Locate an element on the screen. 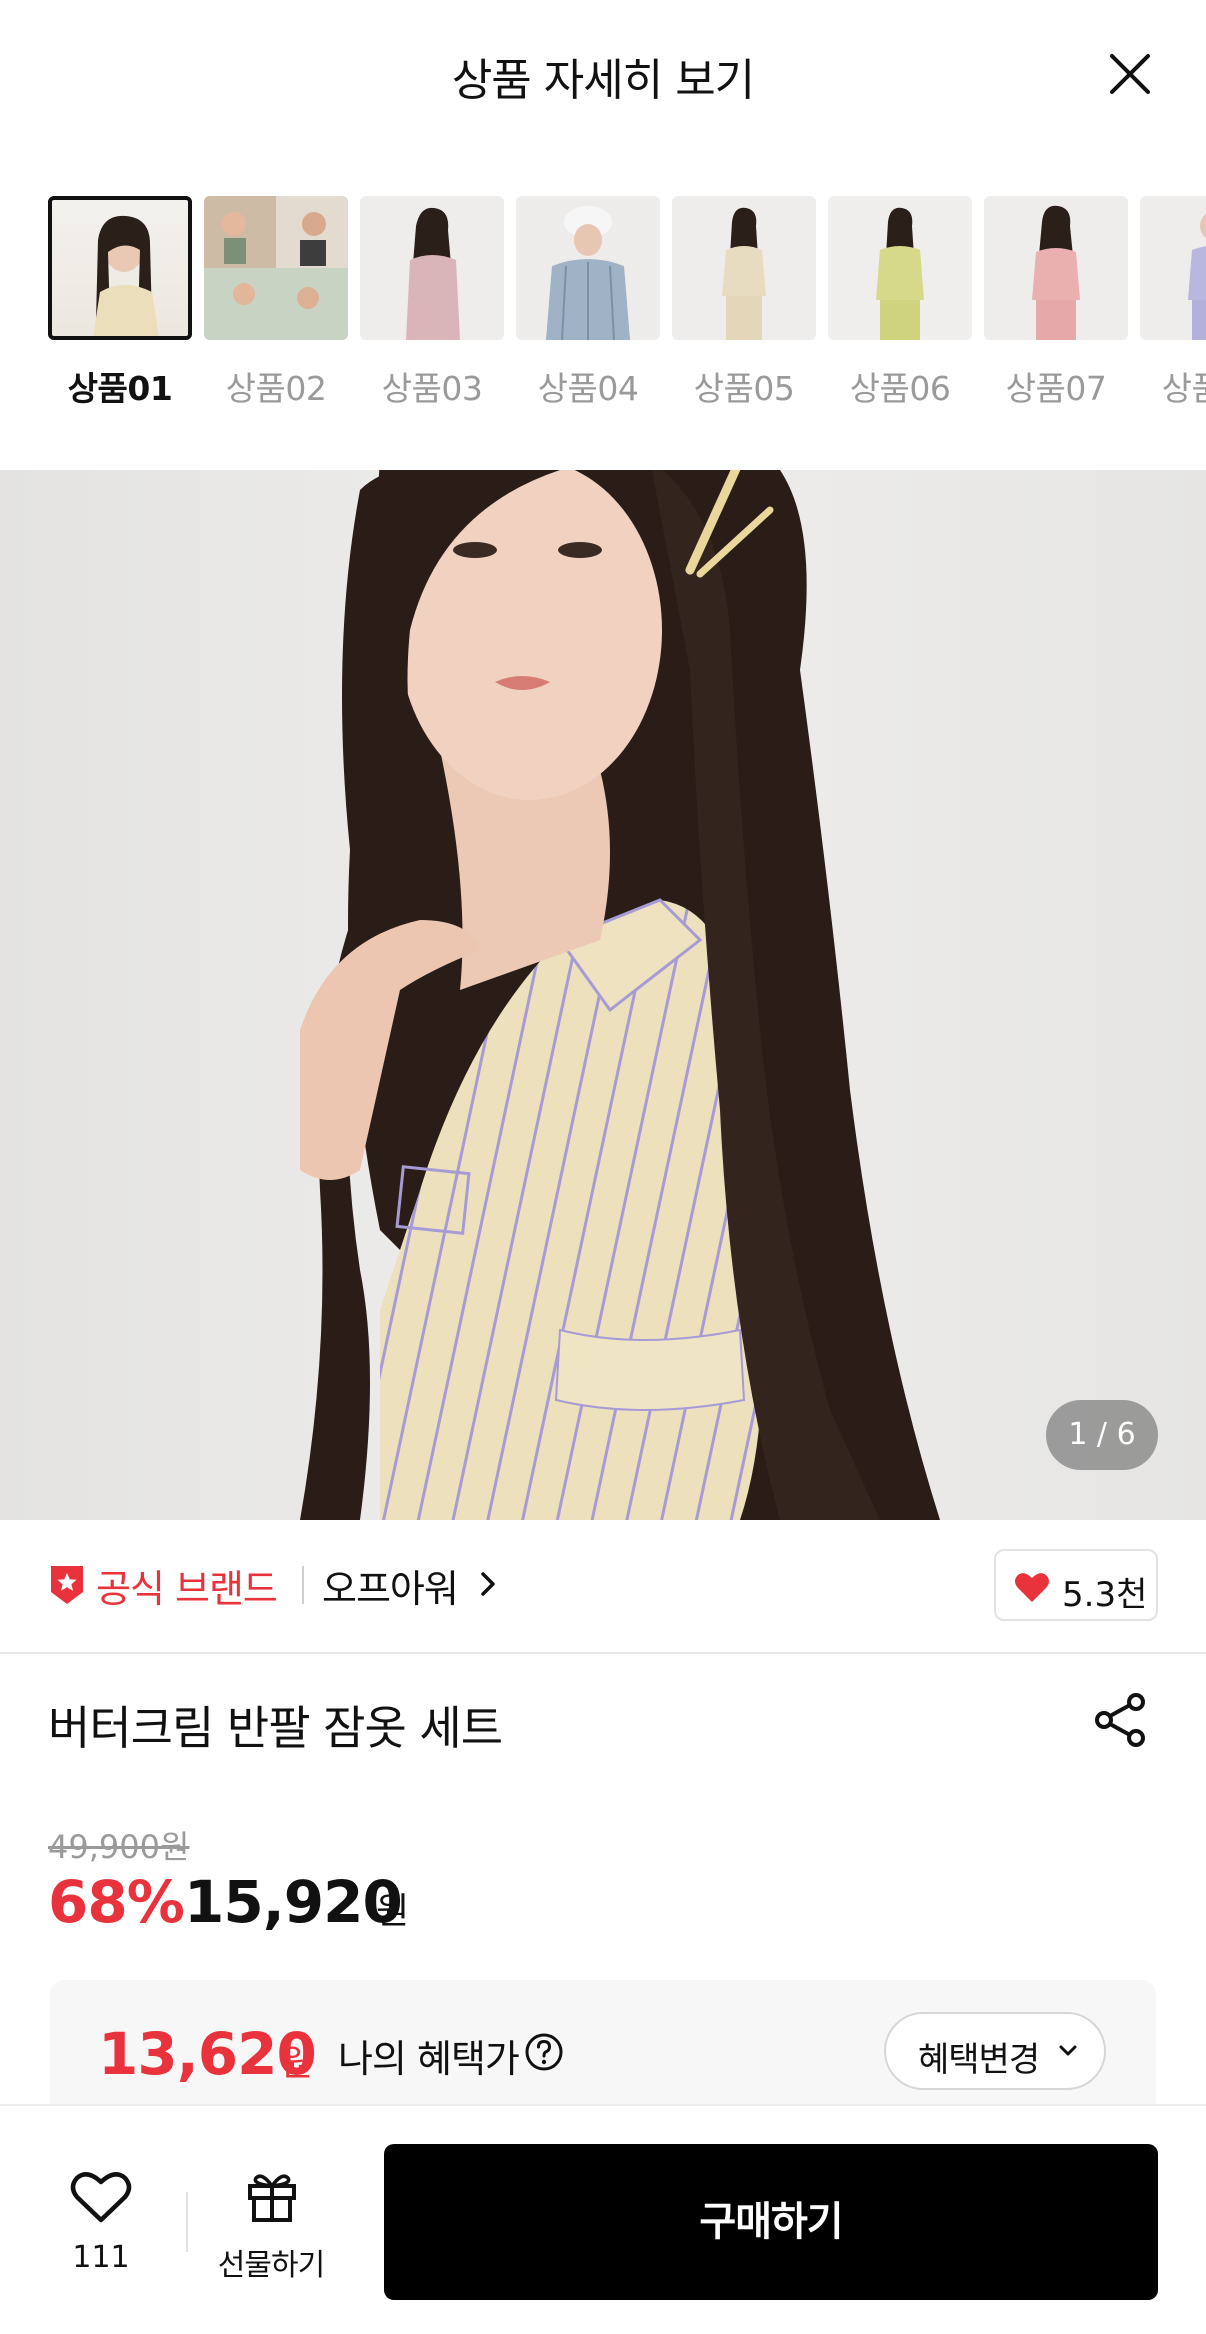  thumbnail-item: 상품04 is located at coordinates (588, 303).